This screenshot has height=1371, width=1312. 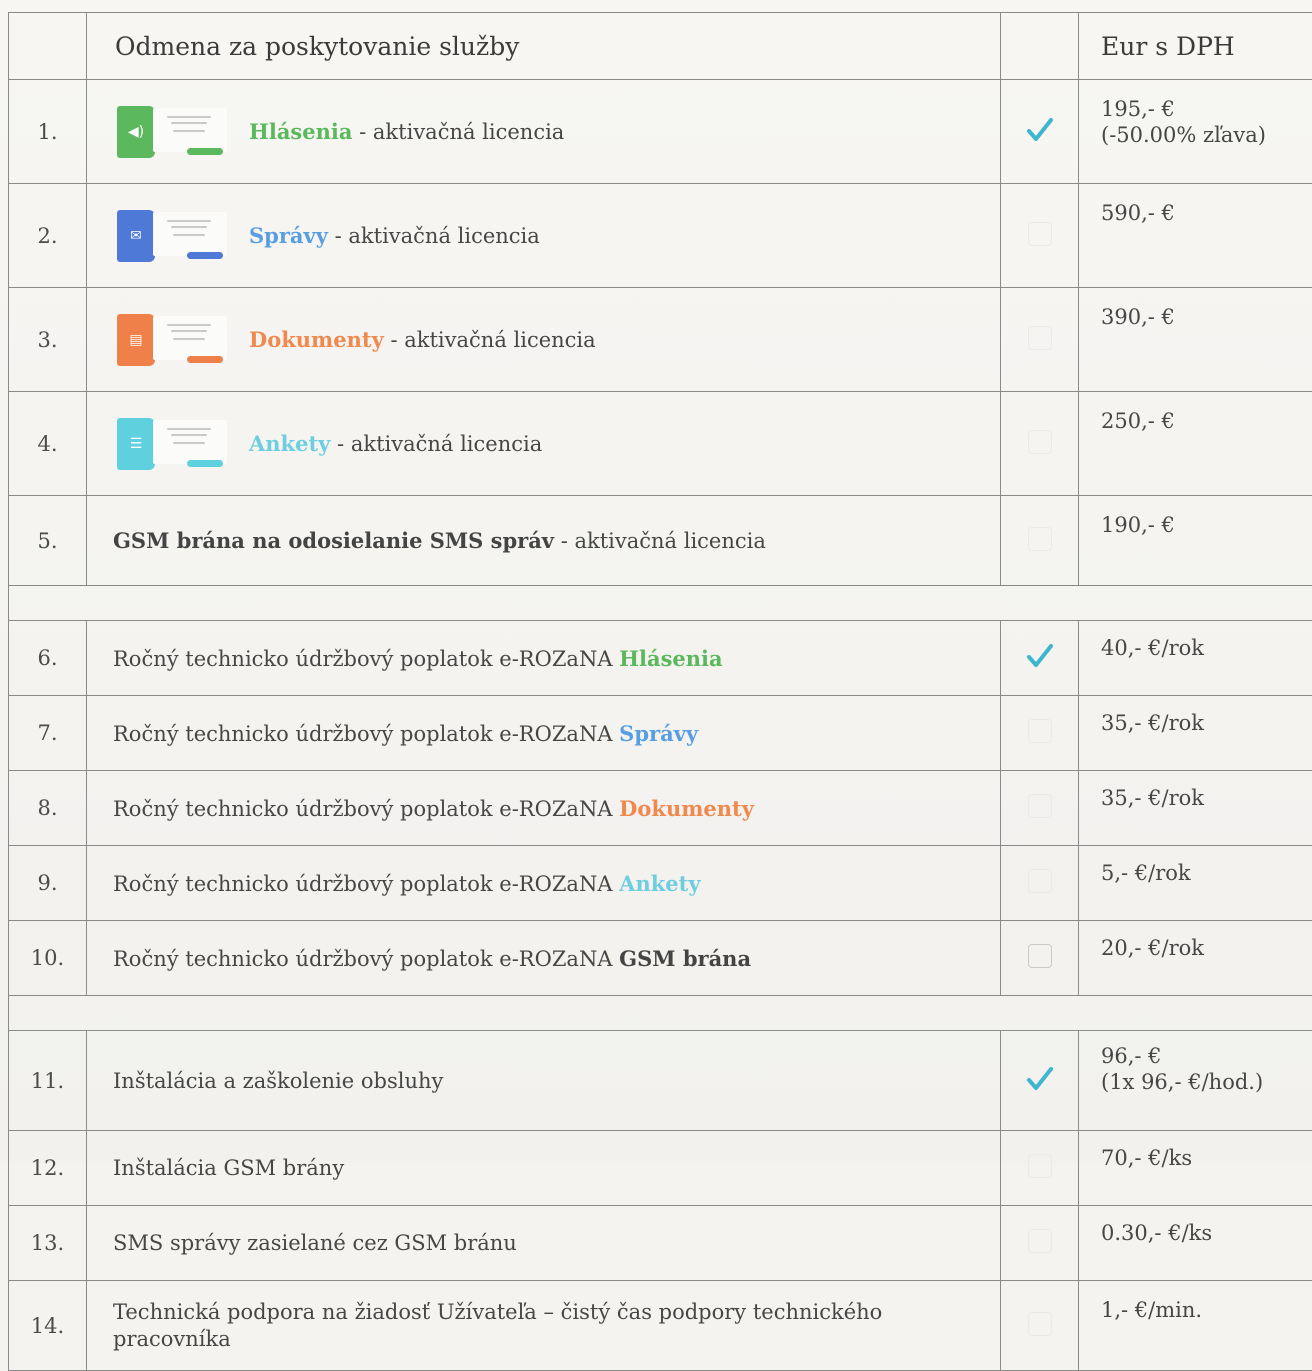 What do you see at coordinates (544, 46) in the screenshot?
I see `header-description: Odmena za poskytovanie služby` at bounding box center [544, 46].